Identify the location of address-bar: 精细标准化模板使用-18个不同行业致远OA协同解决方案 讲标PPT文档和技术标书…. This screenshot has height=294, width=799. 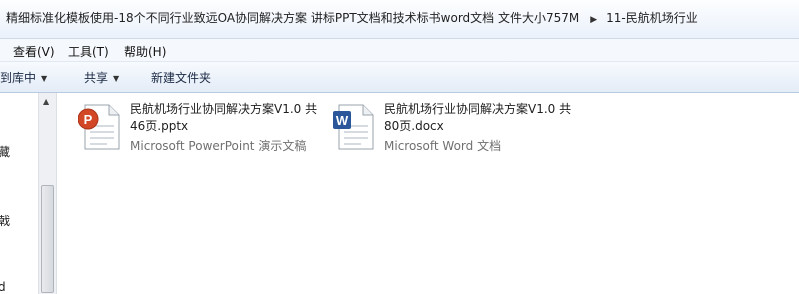
(399, 19).